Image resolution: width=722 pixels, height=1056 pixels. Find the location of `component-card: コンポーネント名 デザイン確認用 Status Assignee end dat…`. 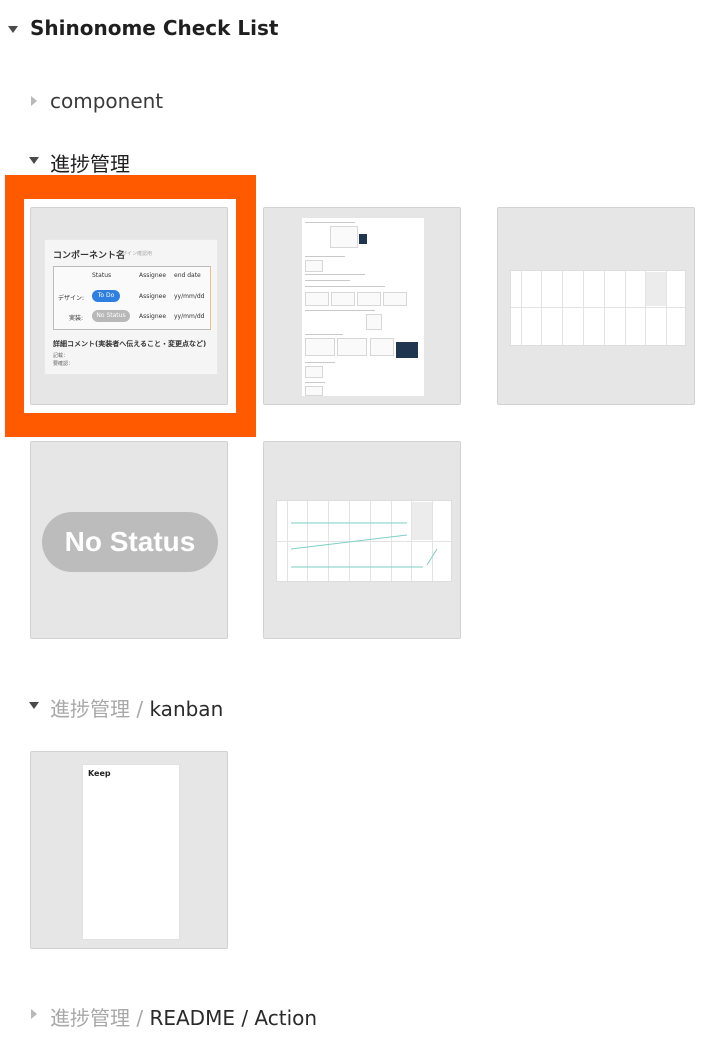

component-card: コンポーネント名 デザイン確認用 Status Assignee end dat… is located at coordinates (131, 307).